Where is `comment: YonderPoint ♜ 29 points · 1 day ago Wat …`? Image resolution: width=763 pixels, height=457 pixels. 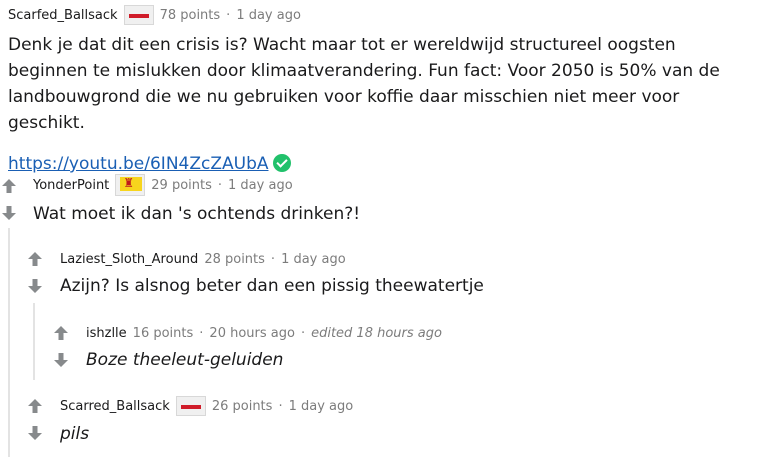 comment: YonderPoint ♜ 29 points · 1 day ago Wat … is located at coordinates (383, 200).